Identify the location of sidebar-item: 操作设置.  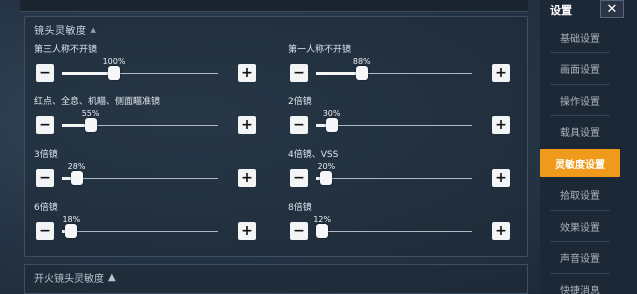
(580, 100).